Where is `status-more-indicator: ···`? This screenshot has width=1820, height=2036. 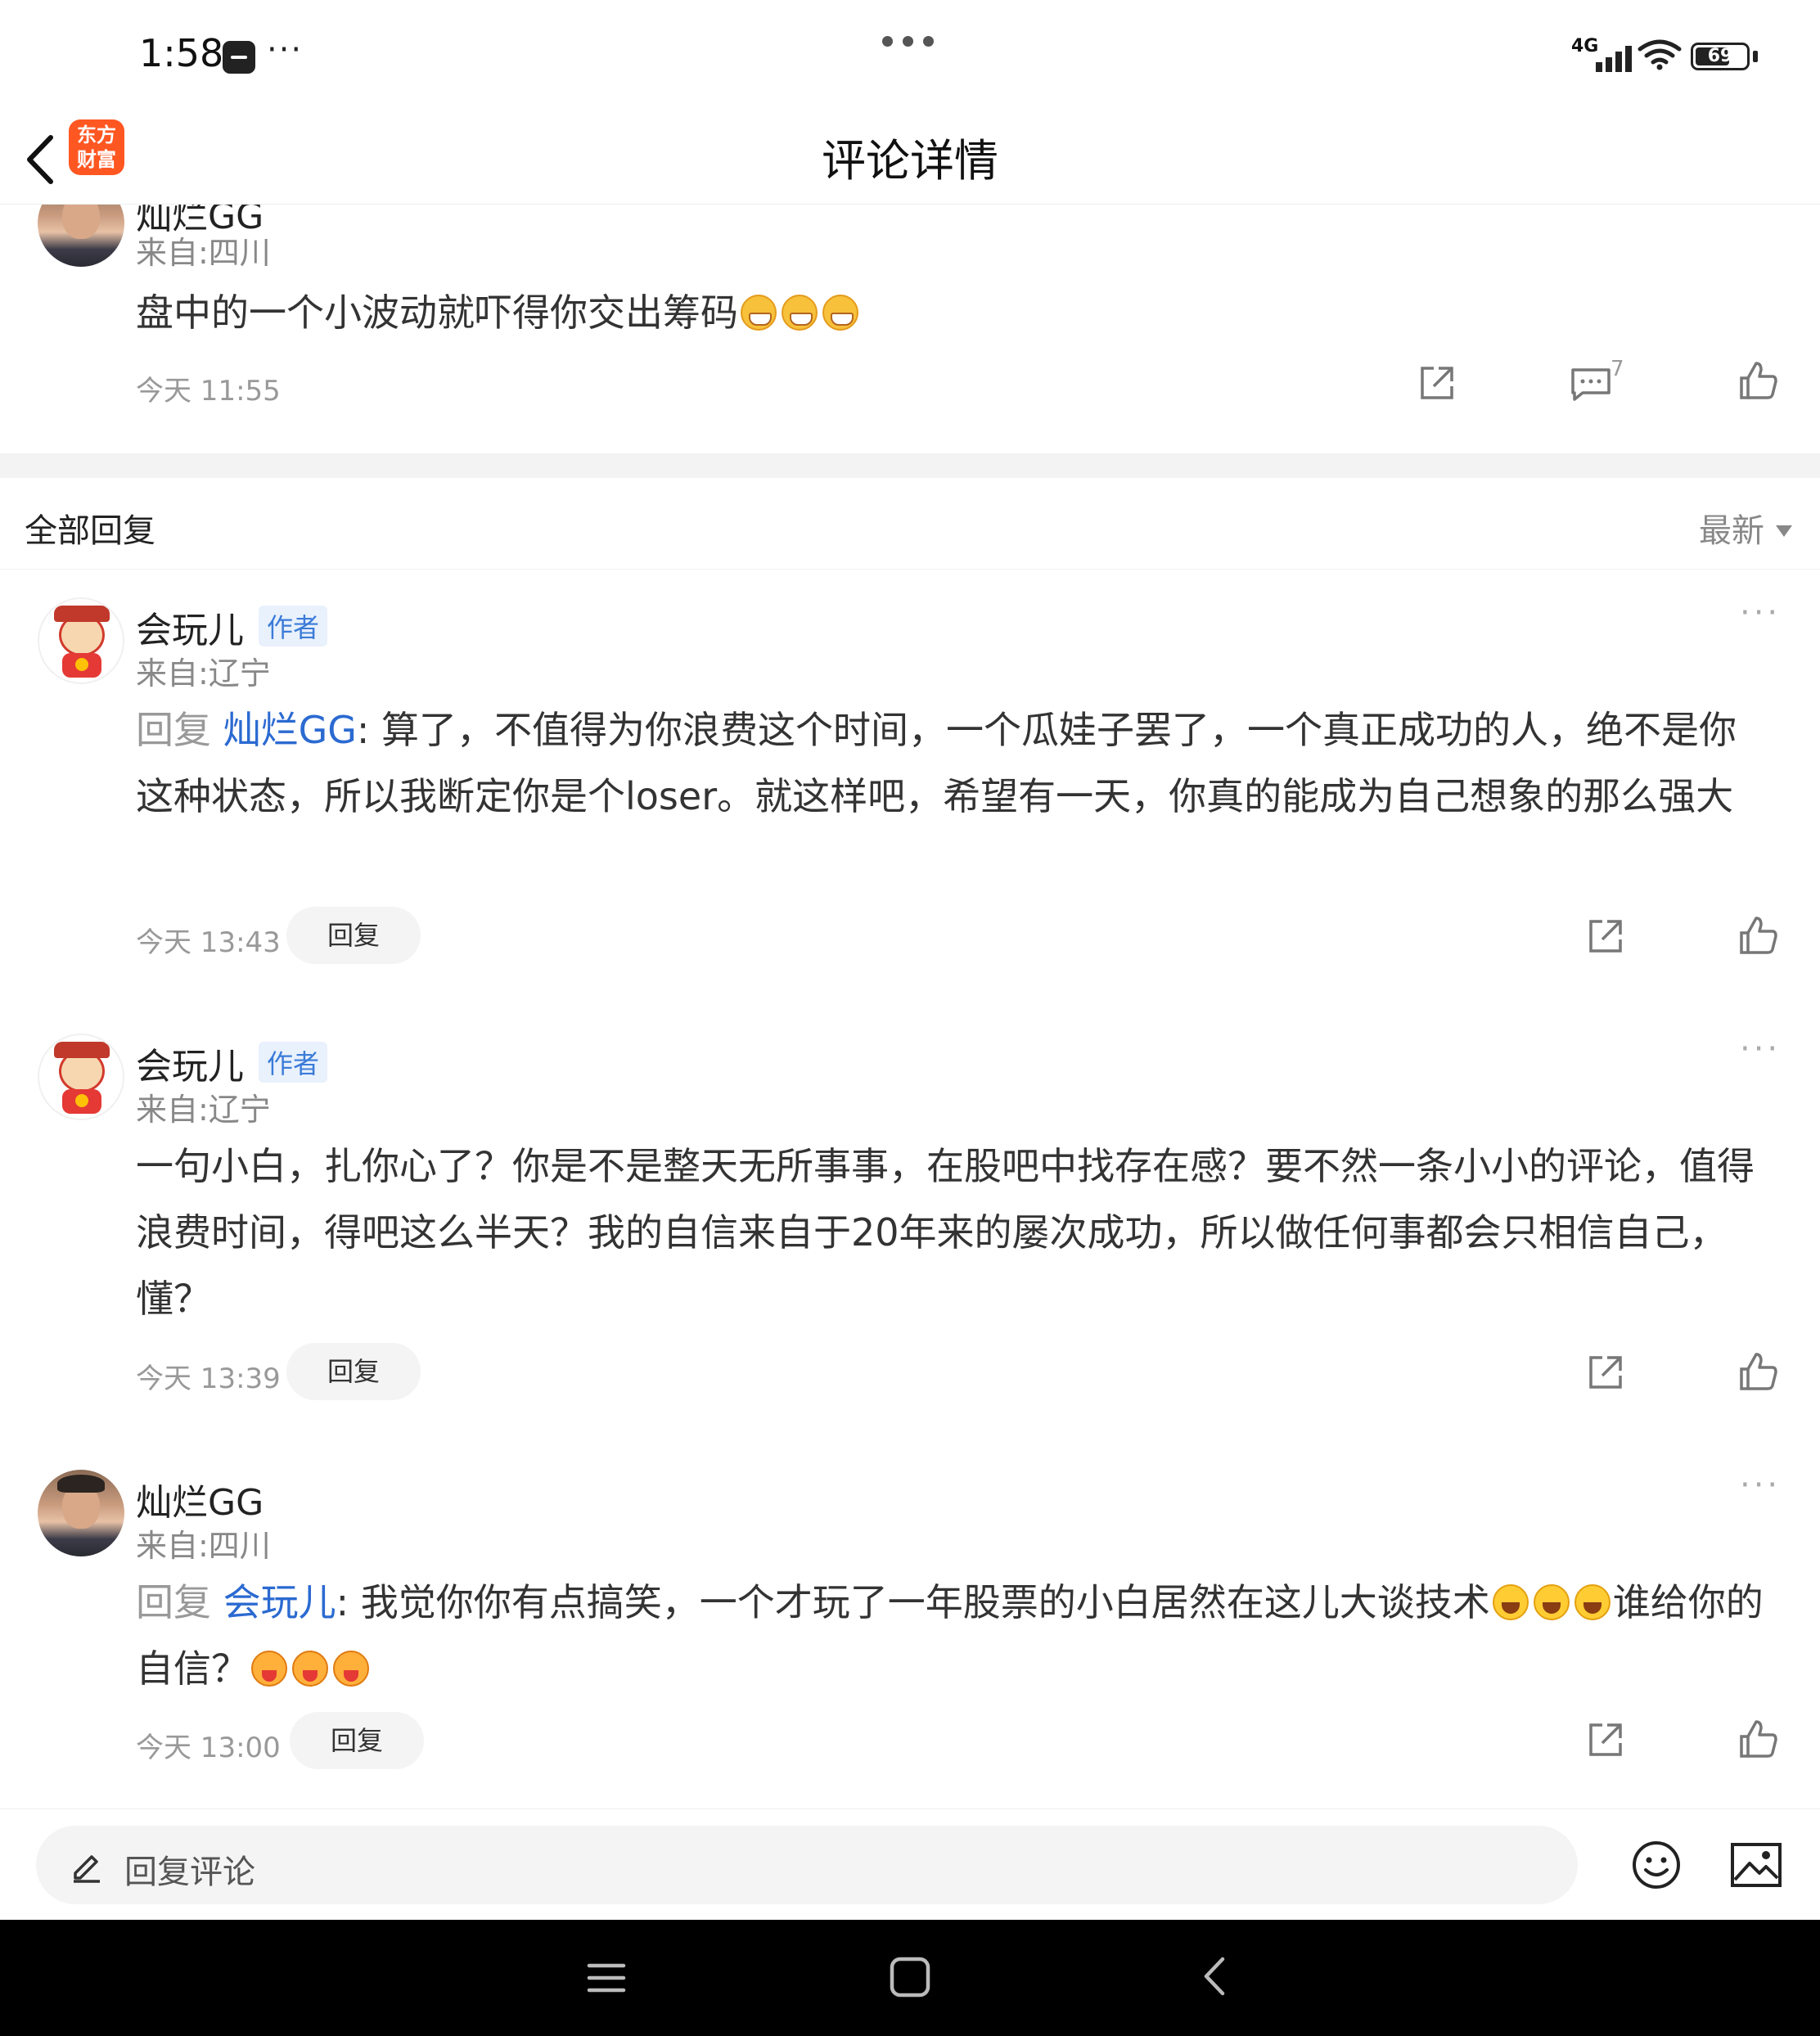 status-more-indicator: ··· is located at coordinates (285, 50).